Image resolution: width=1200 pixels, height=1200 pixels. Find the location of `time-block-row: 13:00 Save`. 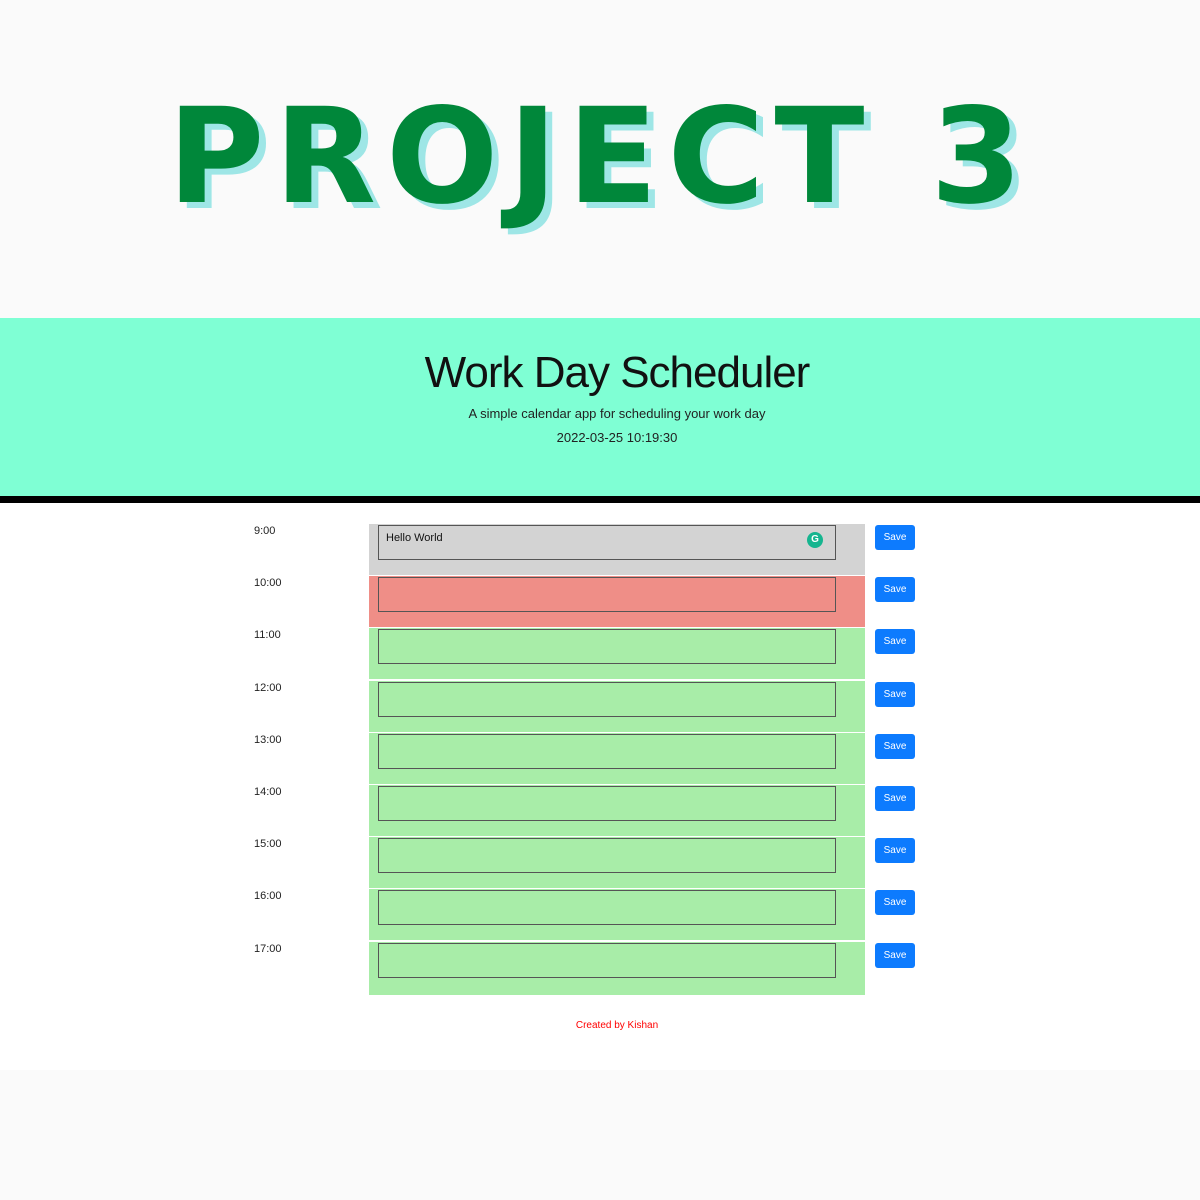

time-block-row: 13:00 Save is located at coordinates (600, 759).